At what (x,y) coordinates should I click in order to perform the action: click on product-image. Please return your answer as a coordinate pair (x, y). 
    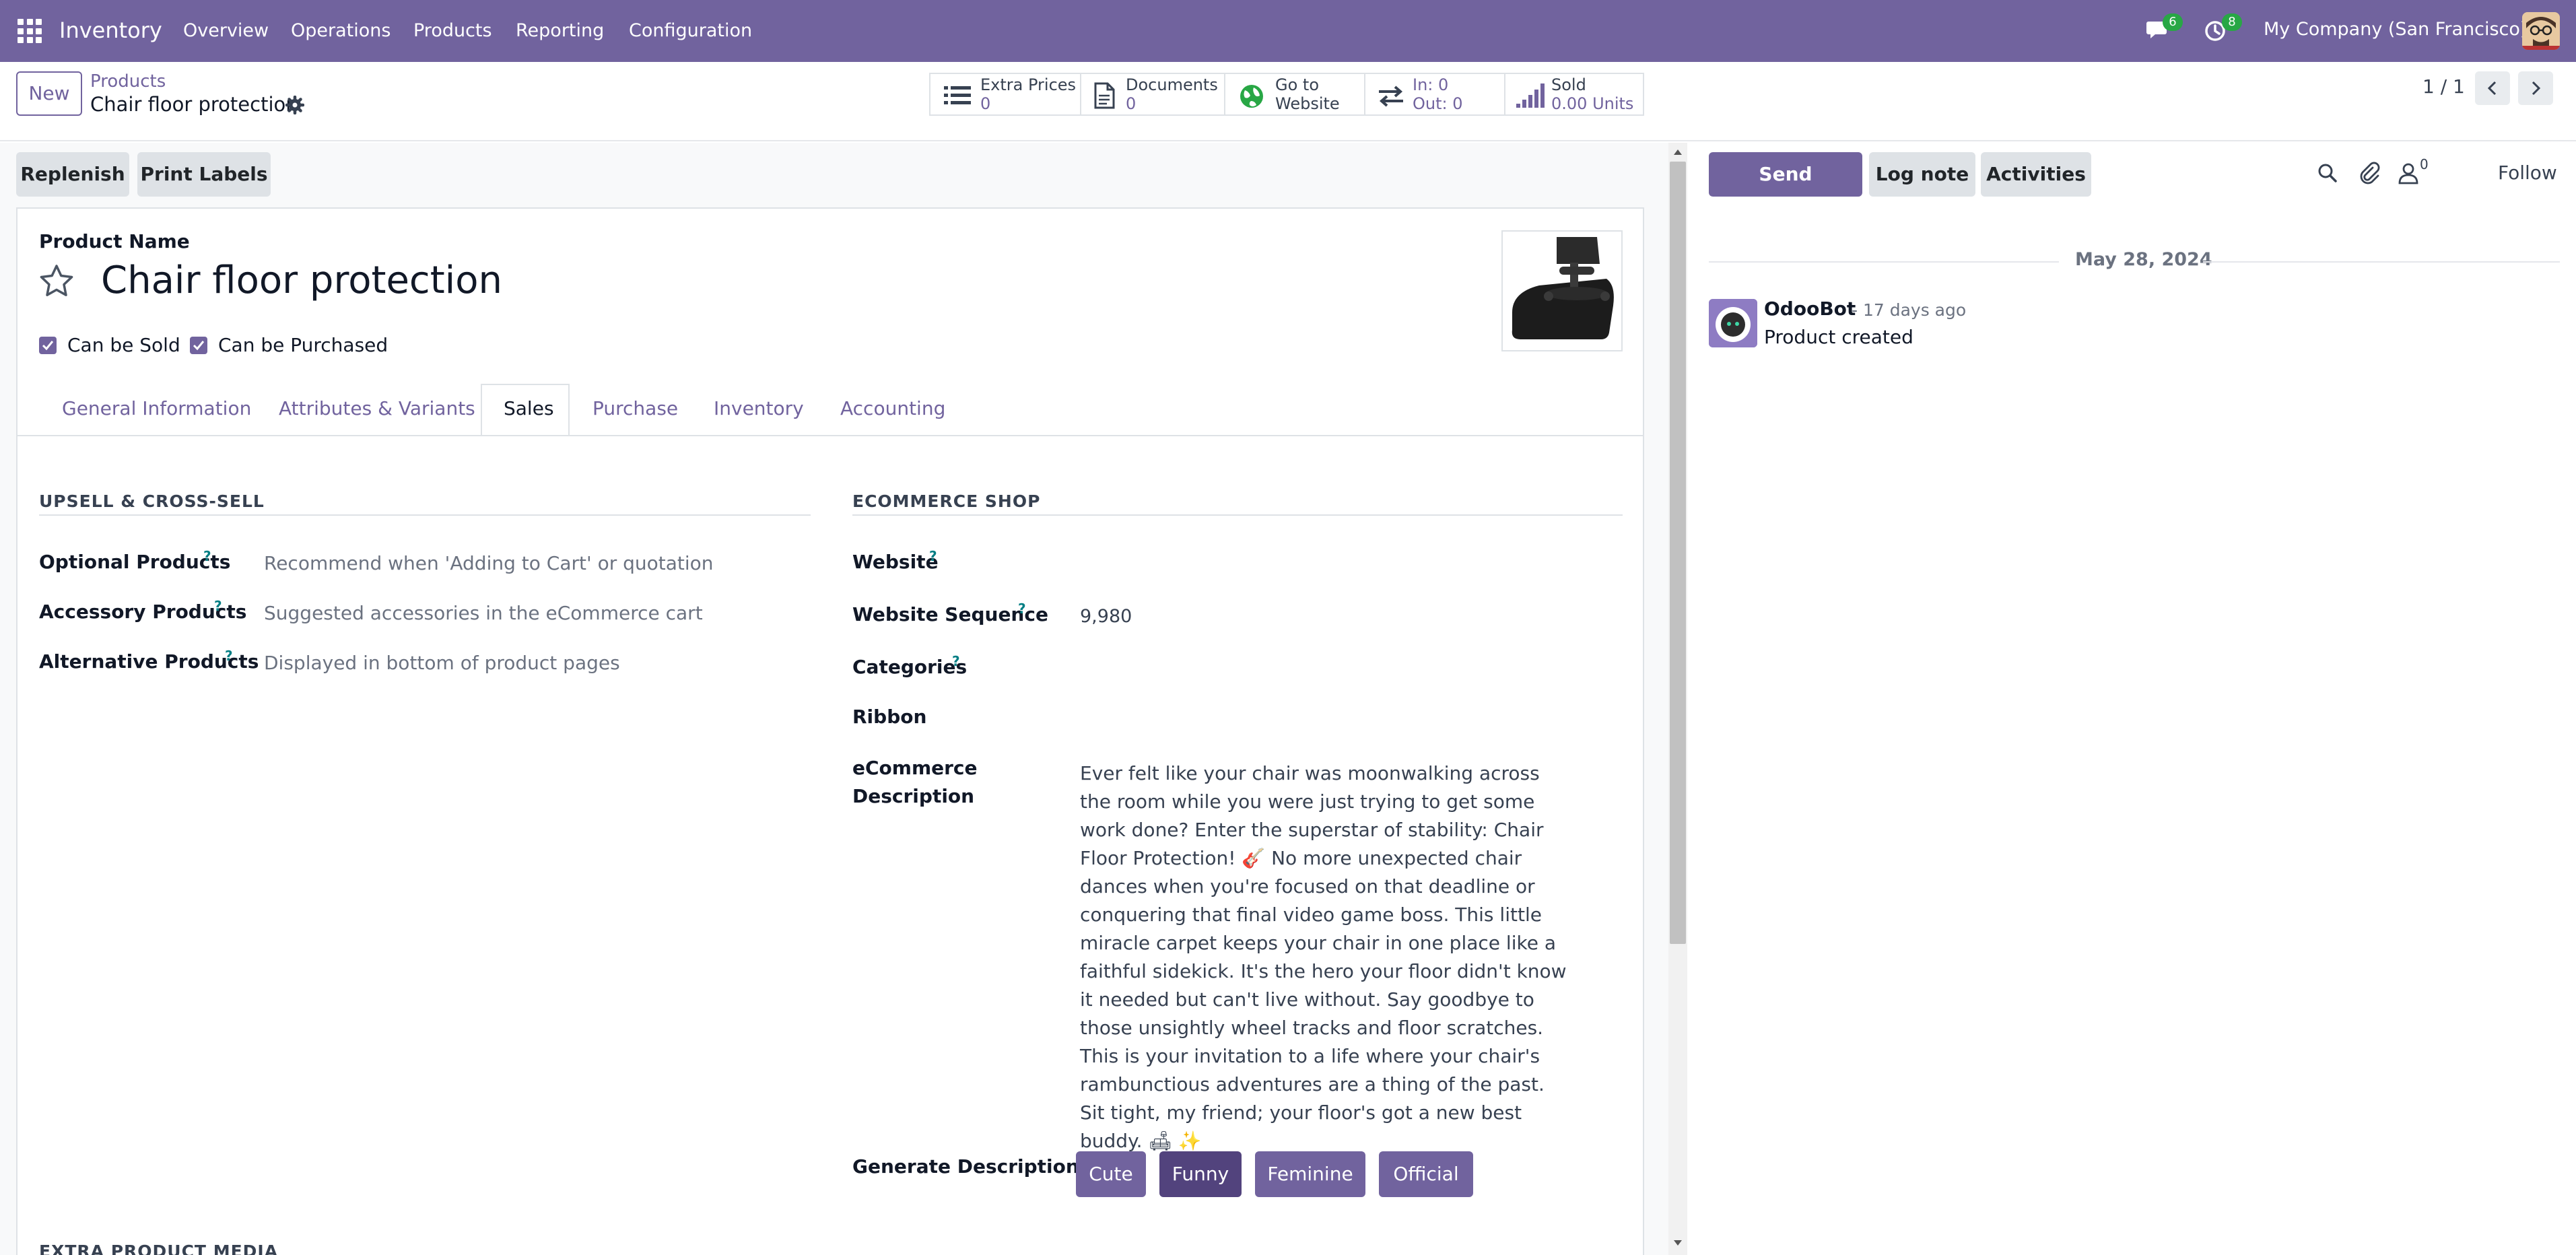
    Looking at the image, I should click on (1562, 290).